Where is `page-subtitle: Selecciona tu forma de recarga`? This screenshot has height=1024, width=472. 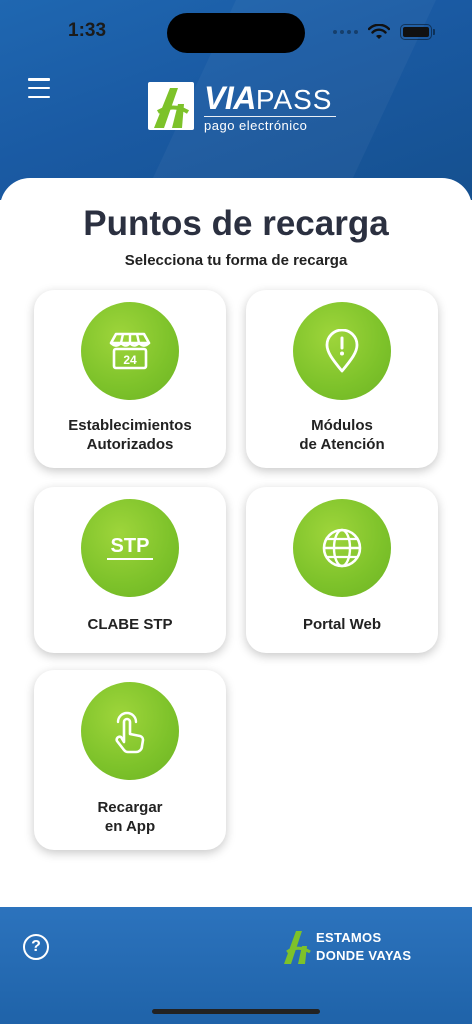 page-subtitle: Selecciona tu forma de recarga is located at coordinates (236, 260).